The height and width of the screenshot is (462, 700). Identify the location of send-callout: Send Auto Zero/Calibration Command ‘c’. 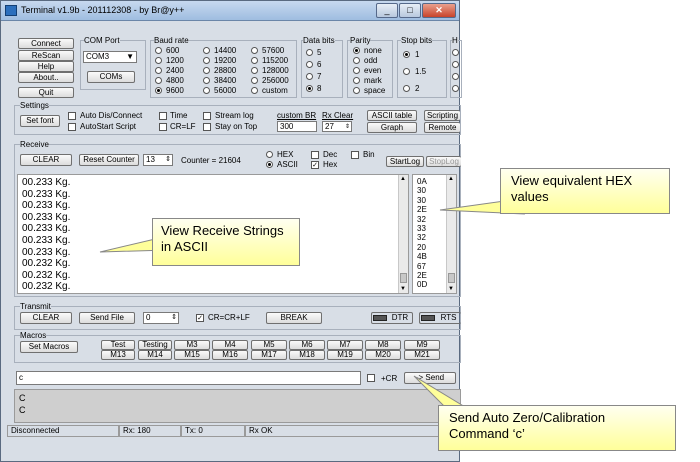
(557, 428).